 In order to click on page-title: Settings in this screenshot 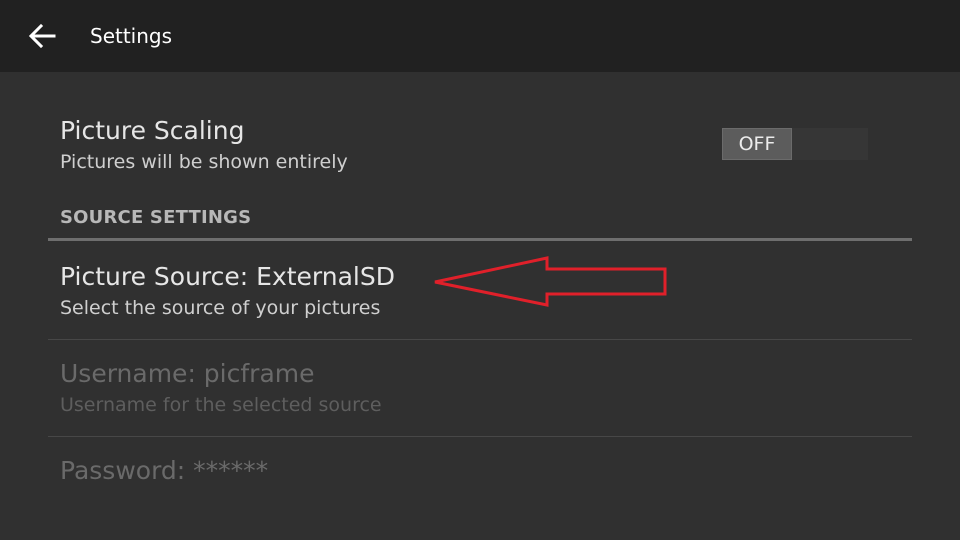, I will do `click(131, 36)`.